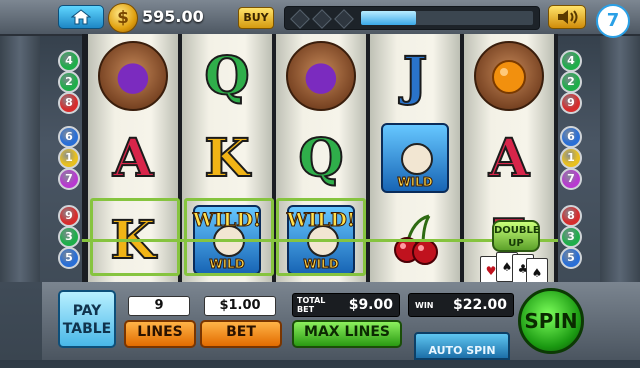 The height and width of the screenshot is (368, 640). I want to click on auto-spin-button: AUTO SPIN, so click(462, 346).